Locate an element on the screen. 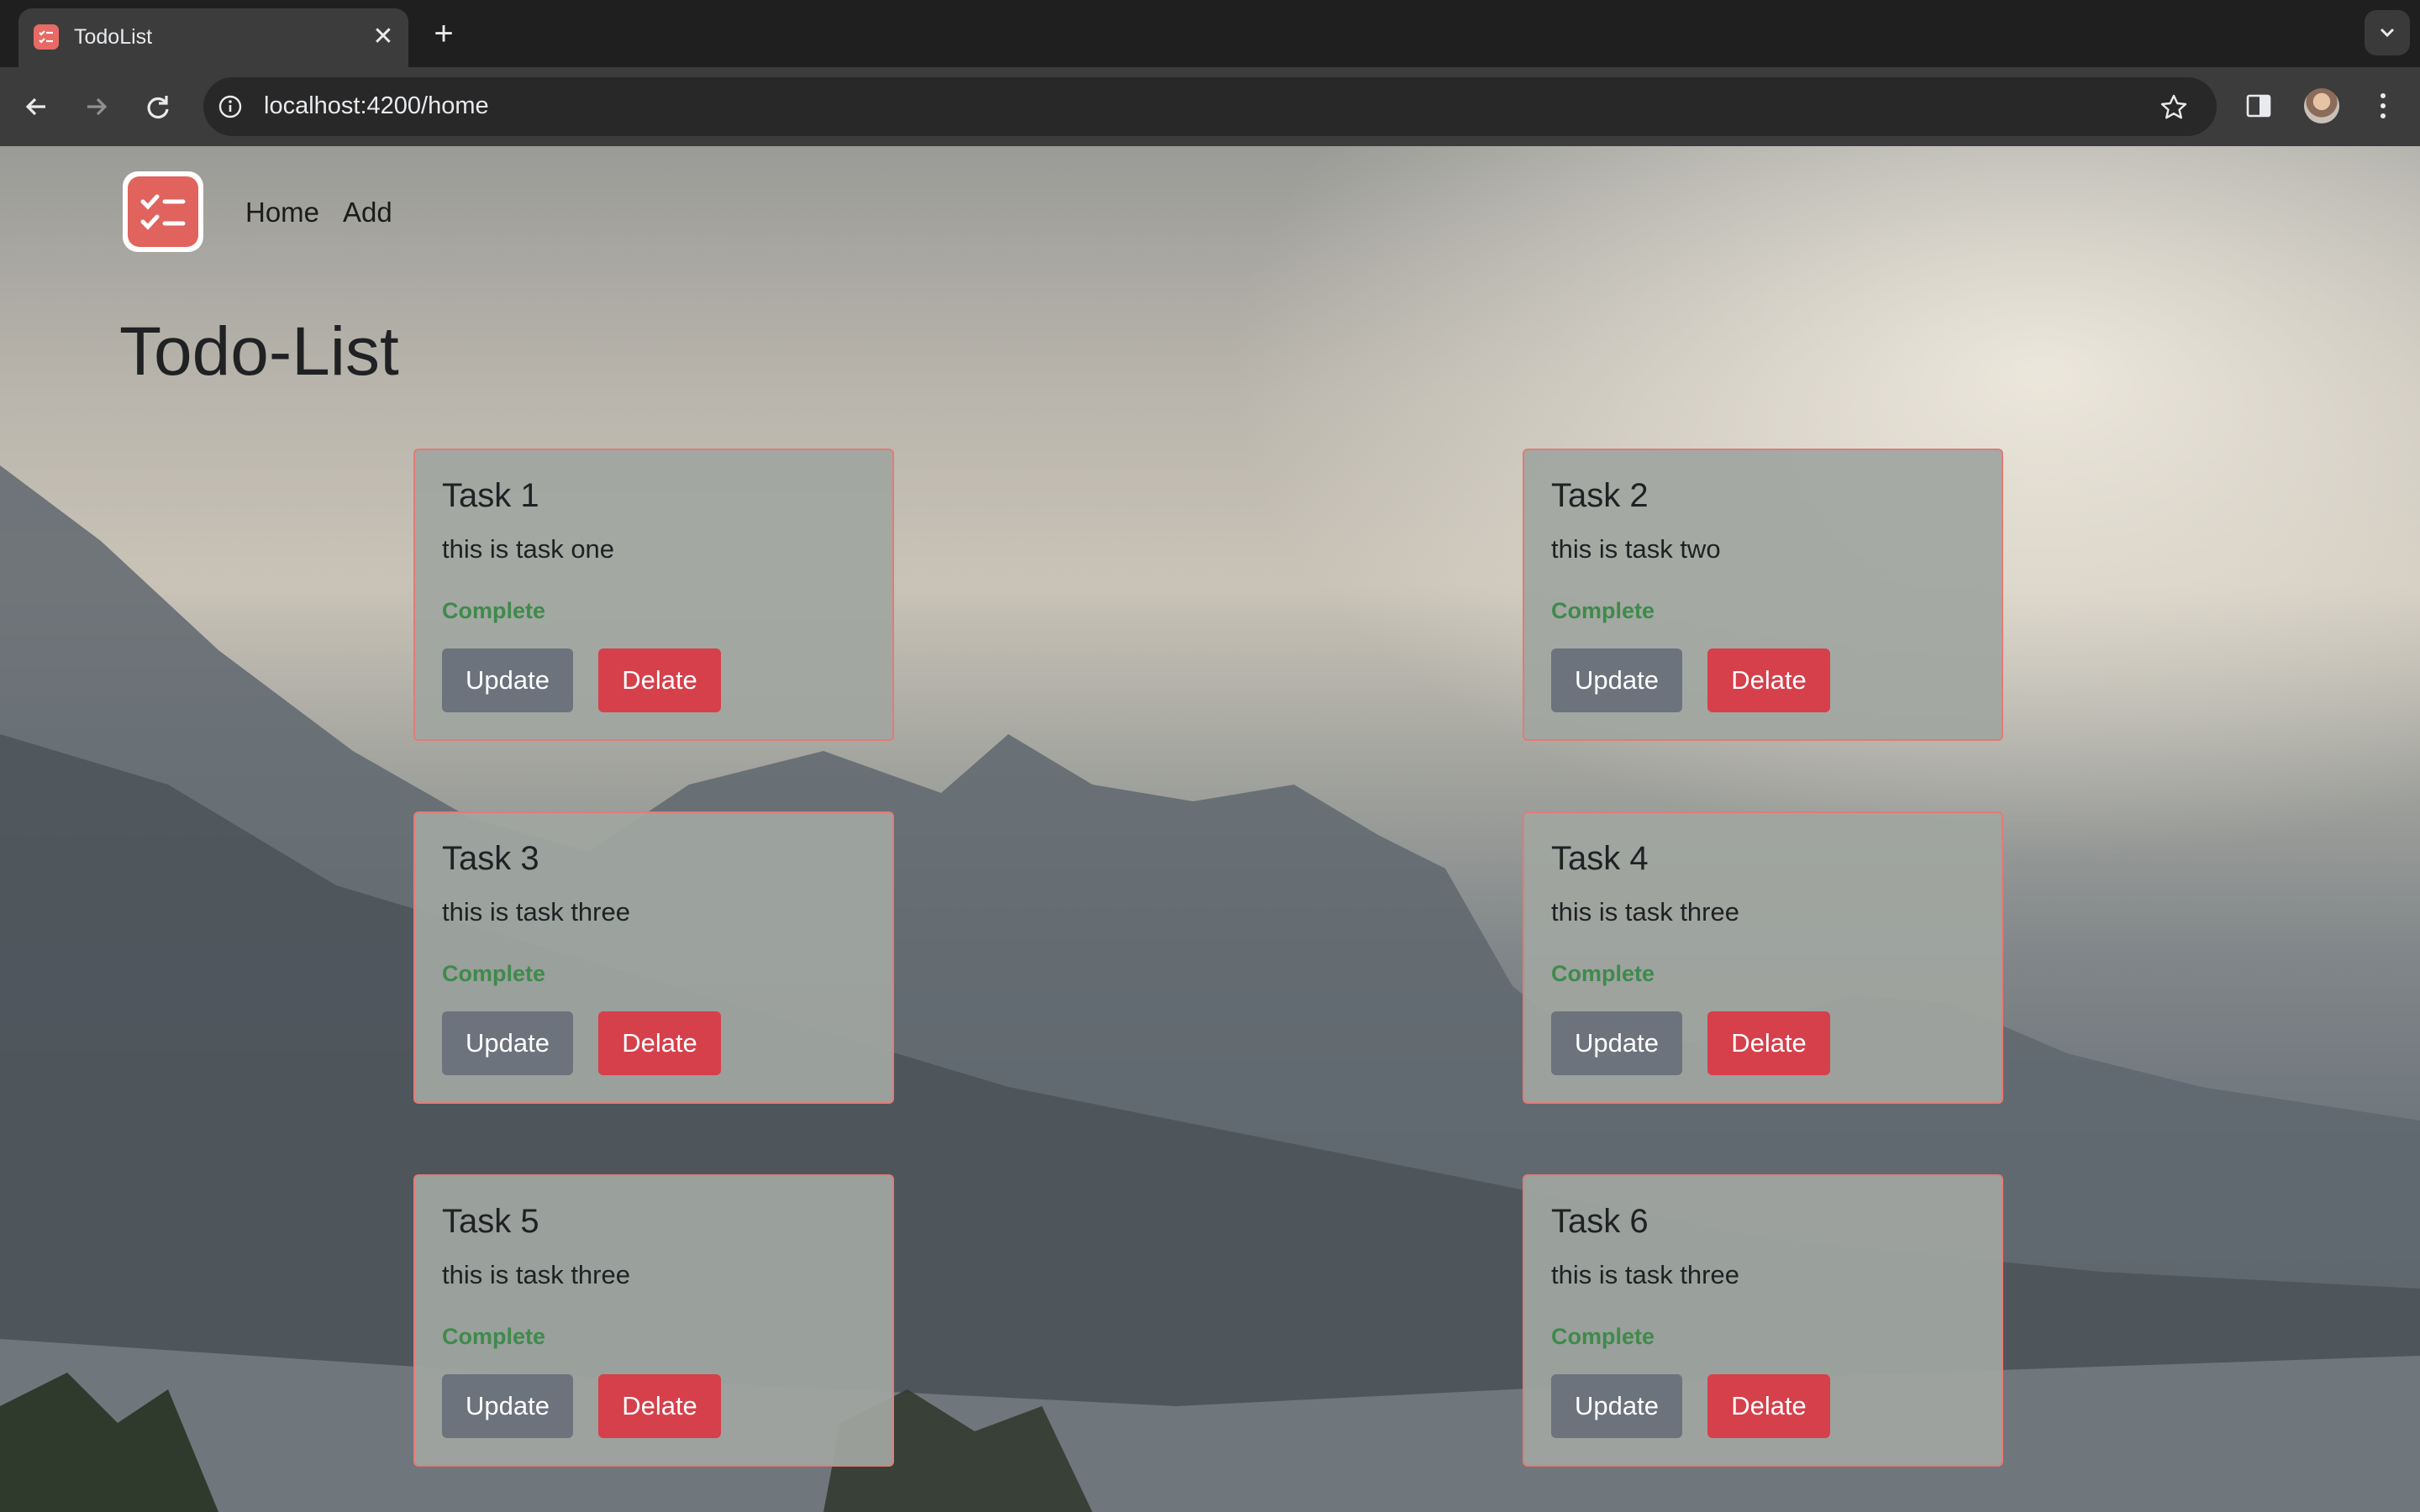 Image resolution: width=2420 pixels, height=1512 pixels. task-title: Task 6 is located at coordinates (1600, 1221).